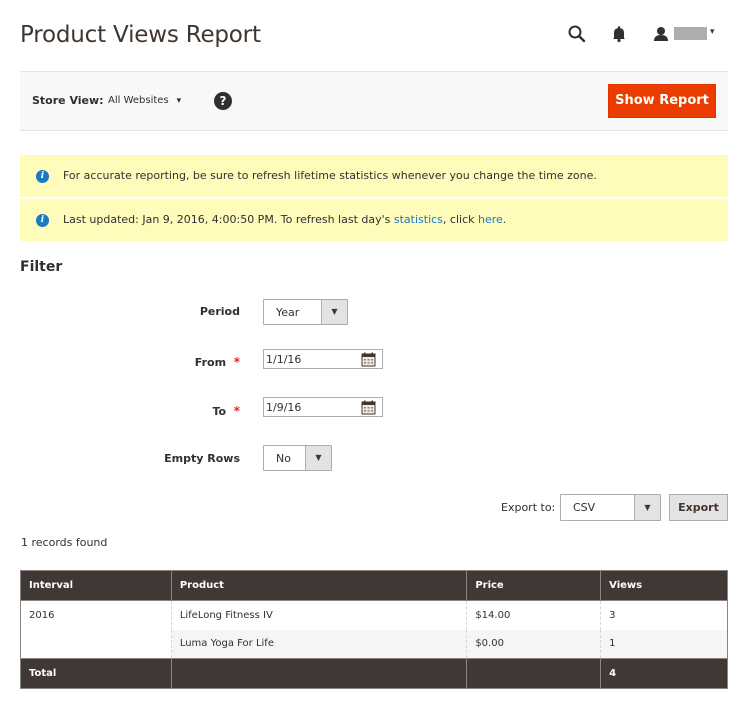 This screenshot has height=709, width=750. What do you see at coordinates (661, 34) in the screenshot?
I see `user-icon` at bounding box center [661, 34].